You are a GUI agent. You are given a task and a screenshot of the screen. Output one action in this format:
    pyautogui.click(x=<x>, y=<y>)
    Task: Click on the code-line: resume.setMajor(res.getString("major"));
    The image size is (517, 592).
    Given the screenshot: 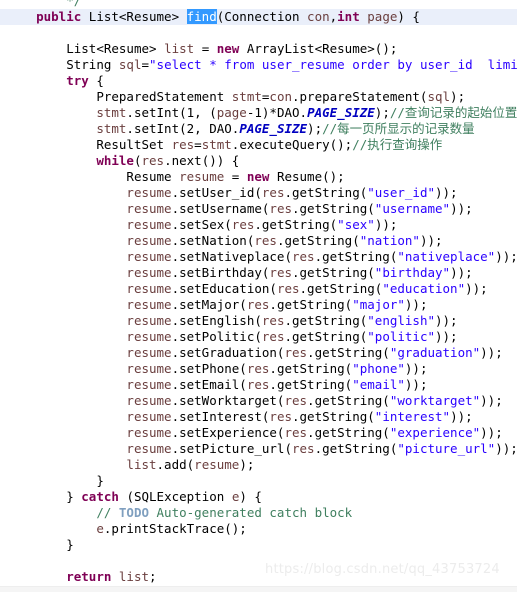 What is the action you would take?
    pyautogui.click(x=258, y=305)
    